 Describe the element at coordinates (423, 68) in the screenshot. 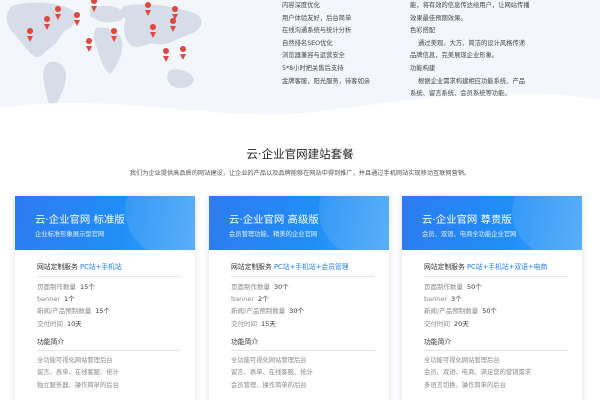

I see `feature-line: 功能构建` at that location.